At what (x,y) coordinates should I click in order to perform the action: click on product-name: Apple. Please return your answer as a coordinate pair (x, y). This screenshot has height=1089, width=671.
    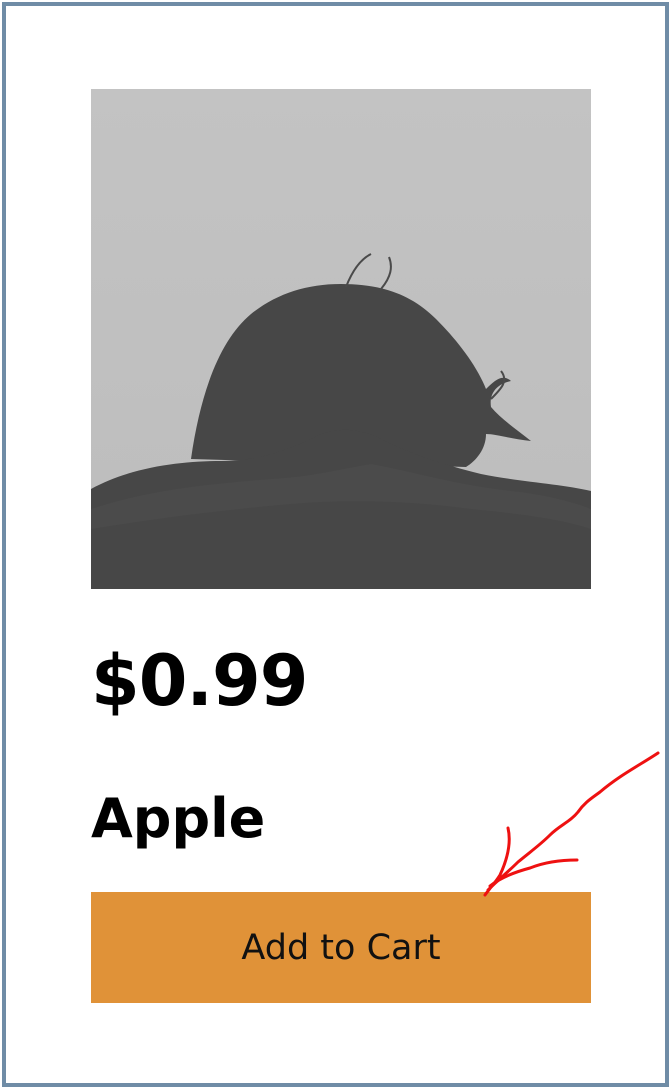
    Looking at the image, I should click on (178, 818).